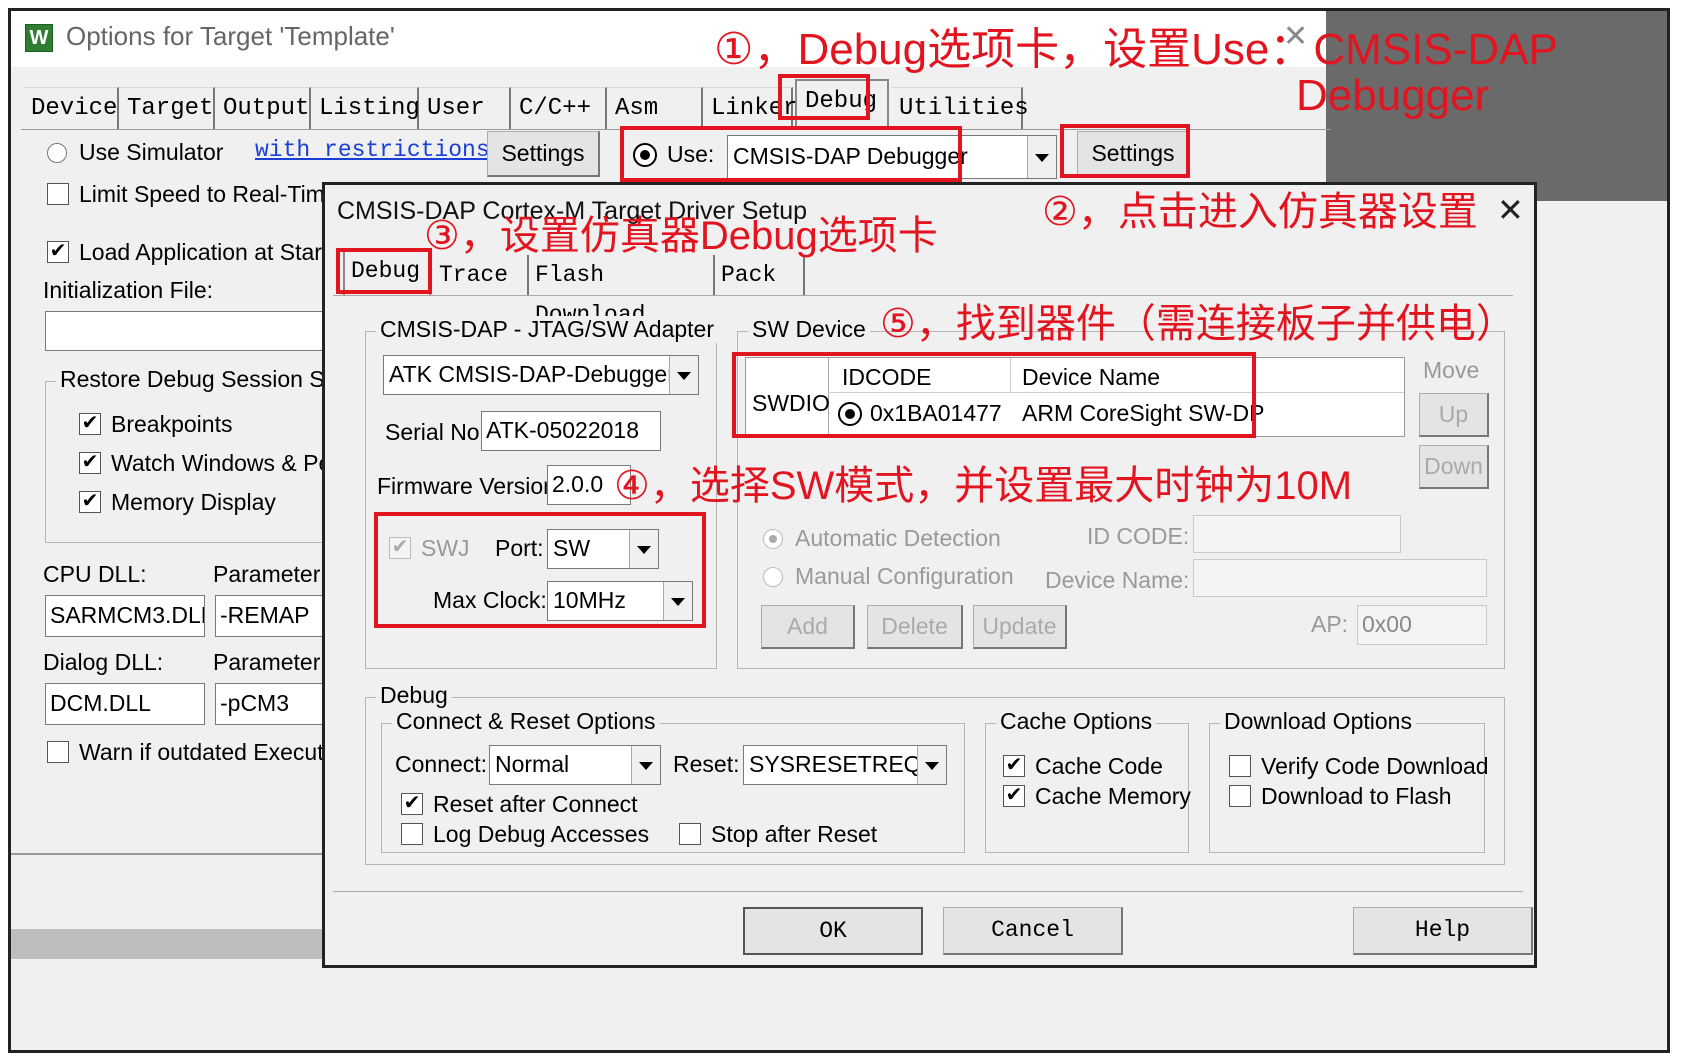 The width and height of the screenshot is (1689, 1059). I want to click on download-to-flash-label: Download to Flash, so click(1356, 796).